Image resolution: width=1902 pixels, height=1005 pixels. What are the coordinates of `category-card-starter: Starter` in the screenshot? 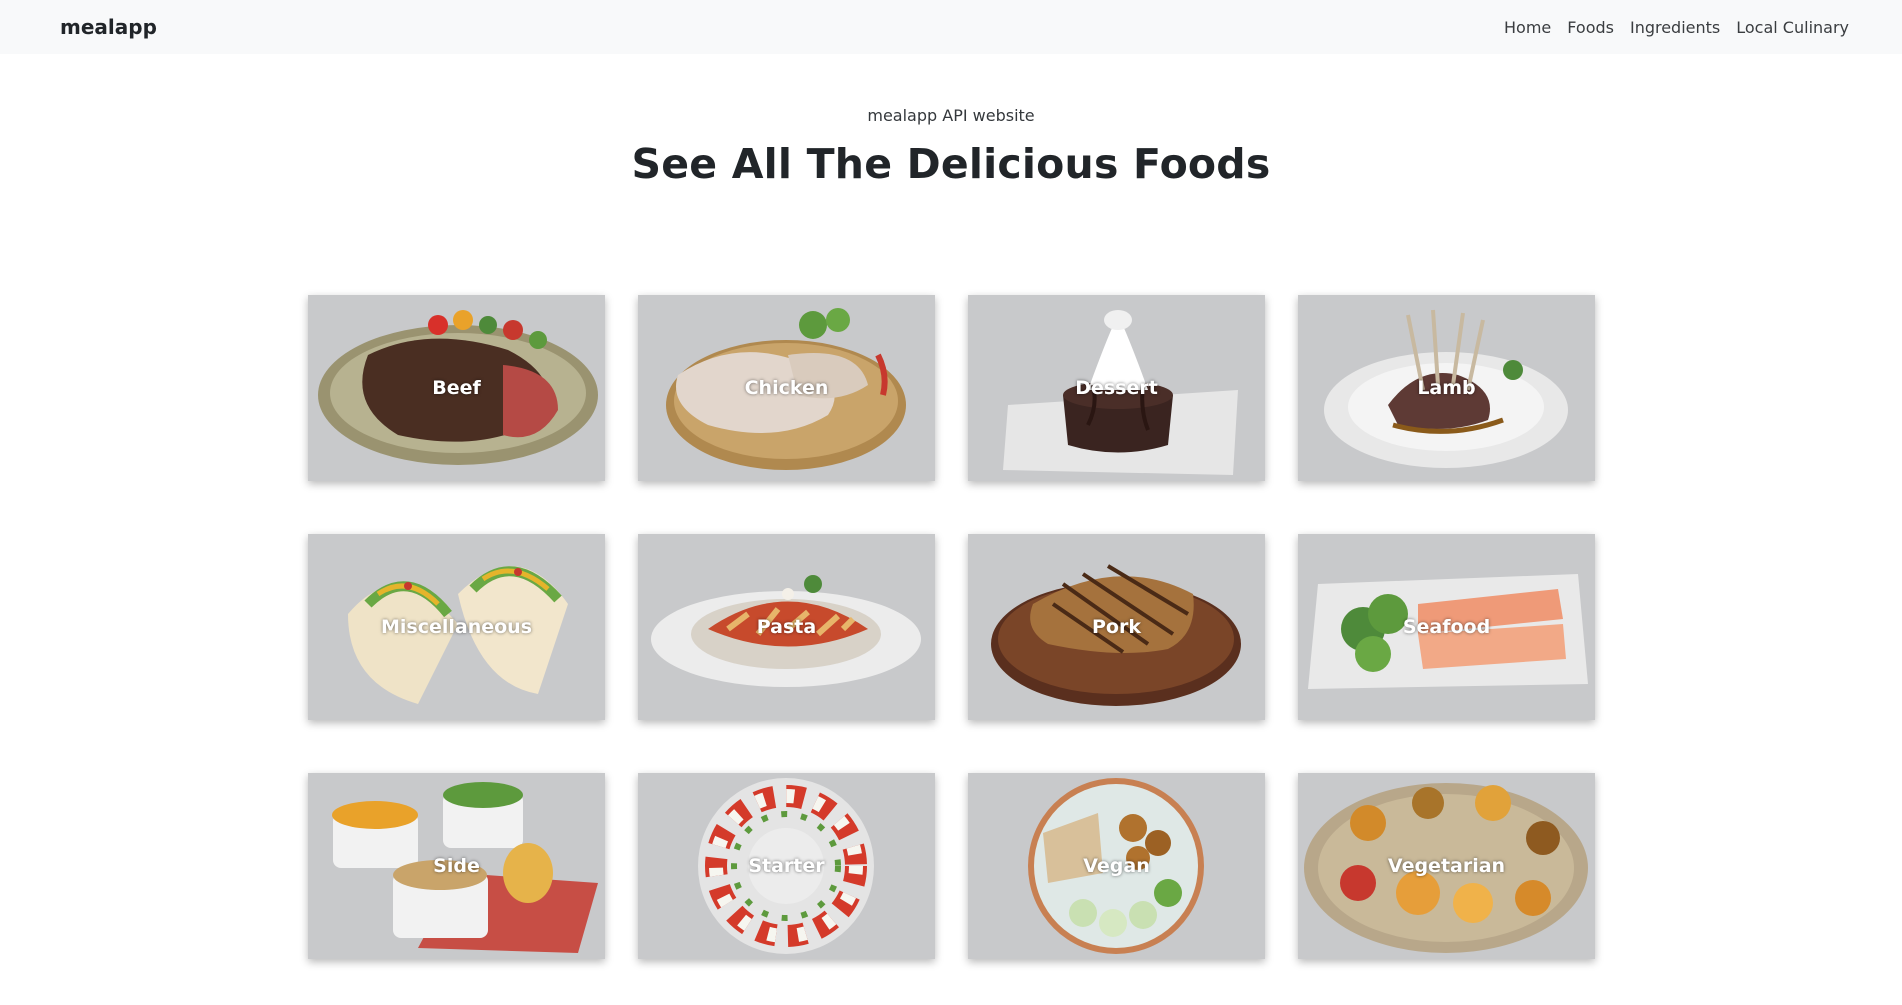 It's located at (786, 866).